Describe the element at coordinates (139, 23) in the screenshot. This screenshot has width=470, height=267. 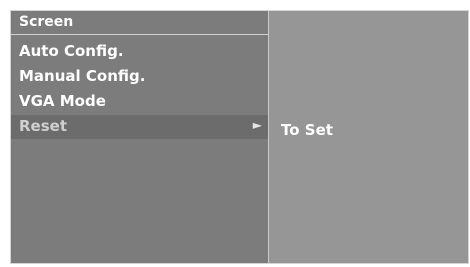
I see `menu-title-bar: Screen` at that location.